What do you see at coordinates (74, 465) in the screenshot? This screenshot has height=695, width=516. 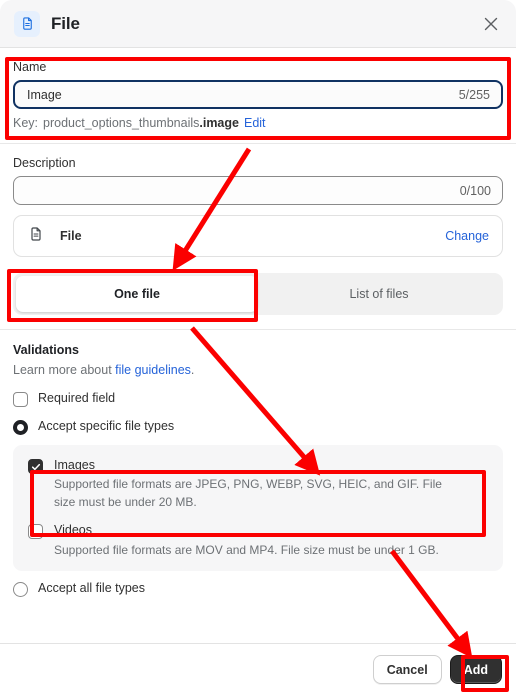 I see `images-label: Images` at bounding box center [74, 465].